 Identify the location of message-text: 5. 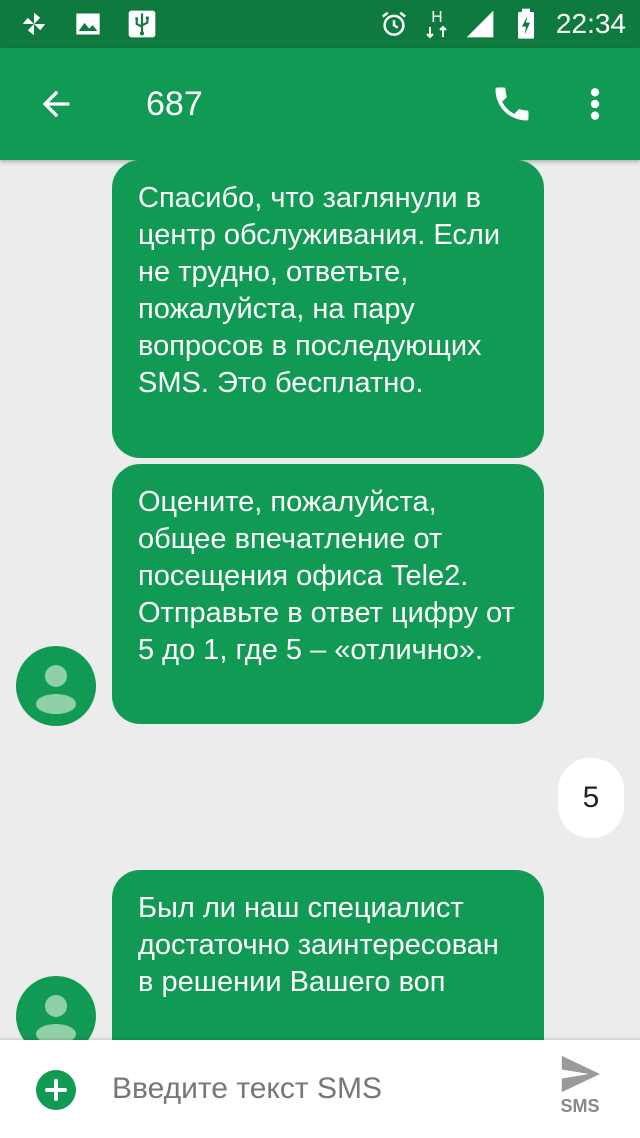
(591, 797).